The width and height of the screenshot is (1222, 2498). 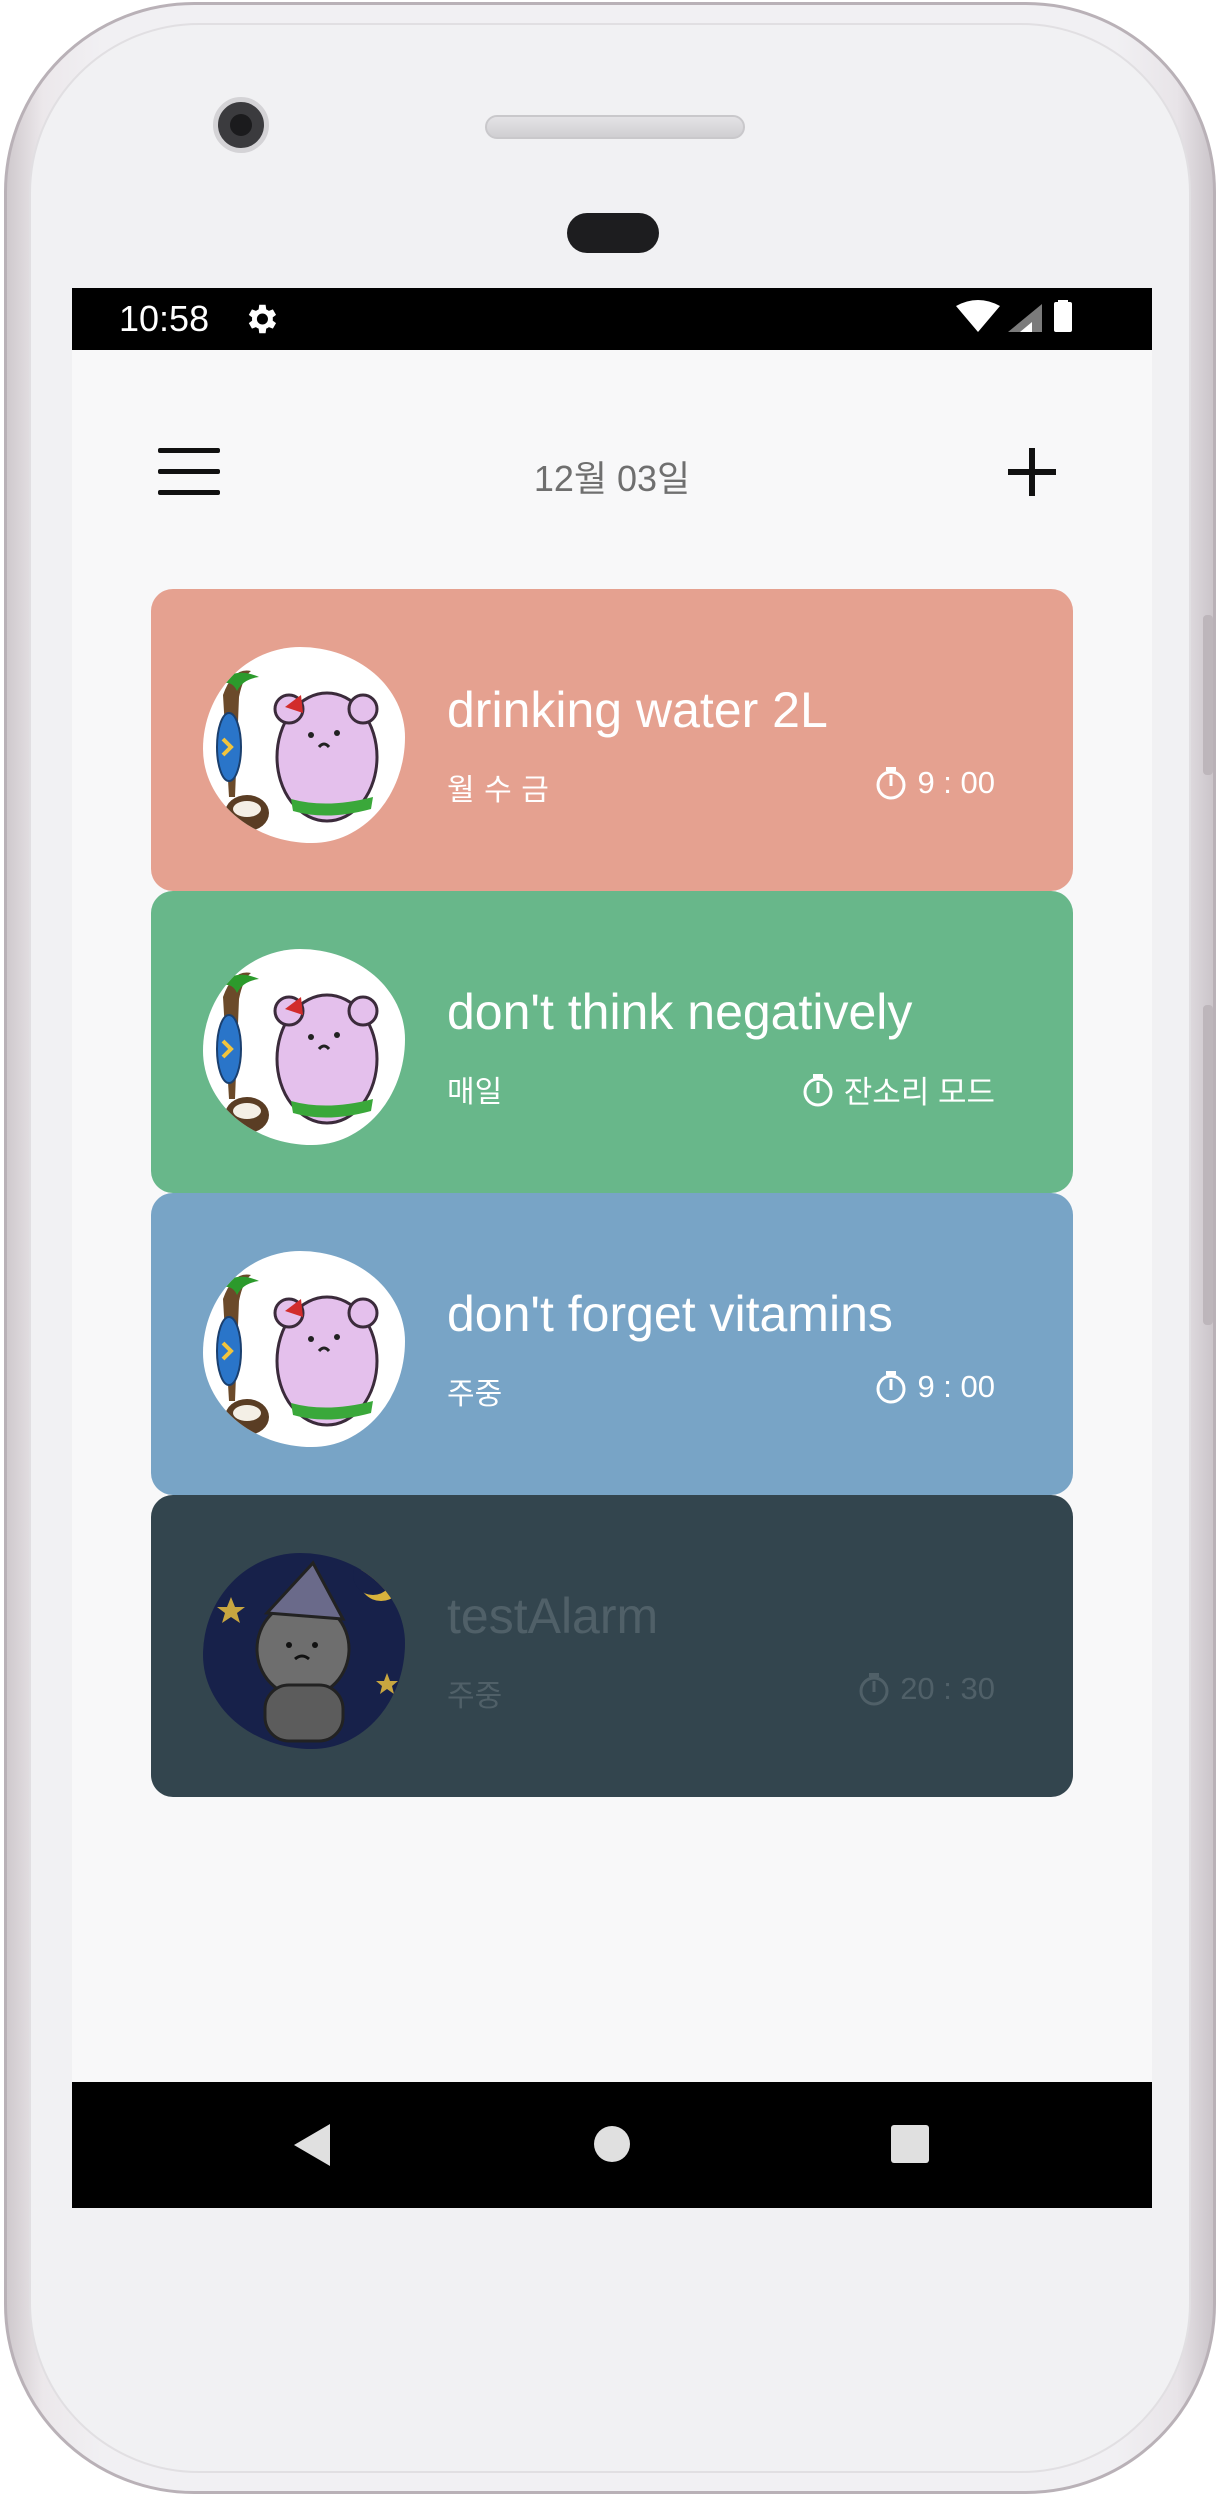 What do you see at coordinates (262, 319) in the screenshot?
I see `gear-icon` at bounding box center [262, 319].